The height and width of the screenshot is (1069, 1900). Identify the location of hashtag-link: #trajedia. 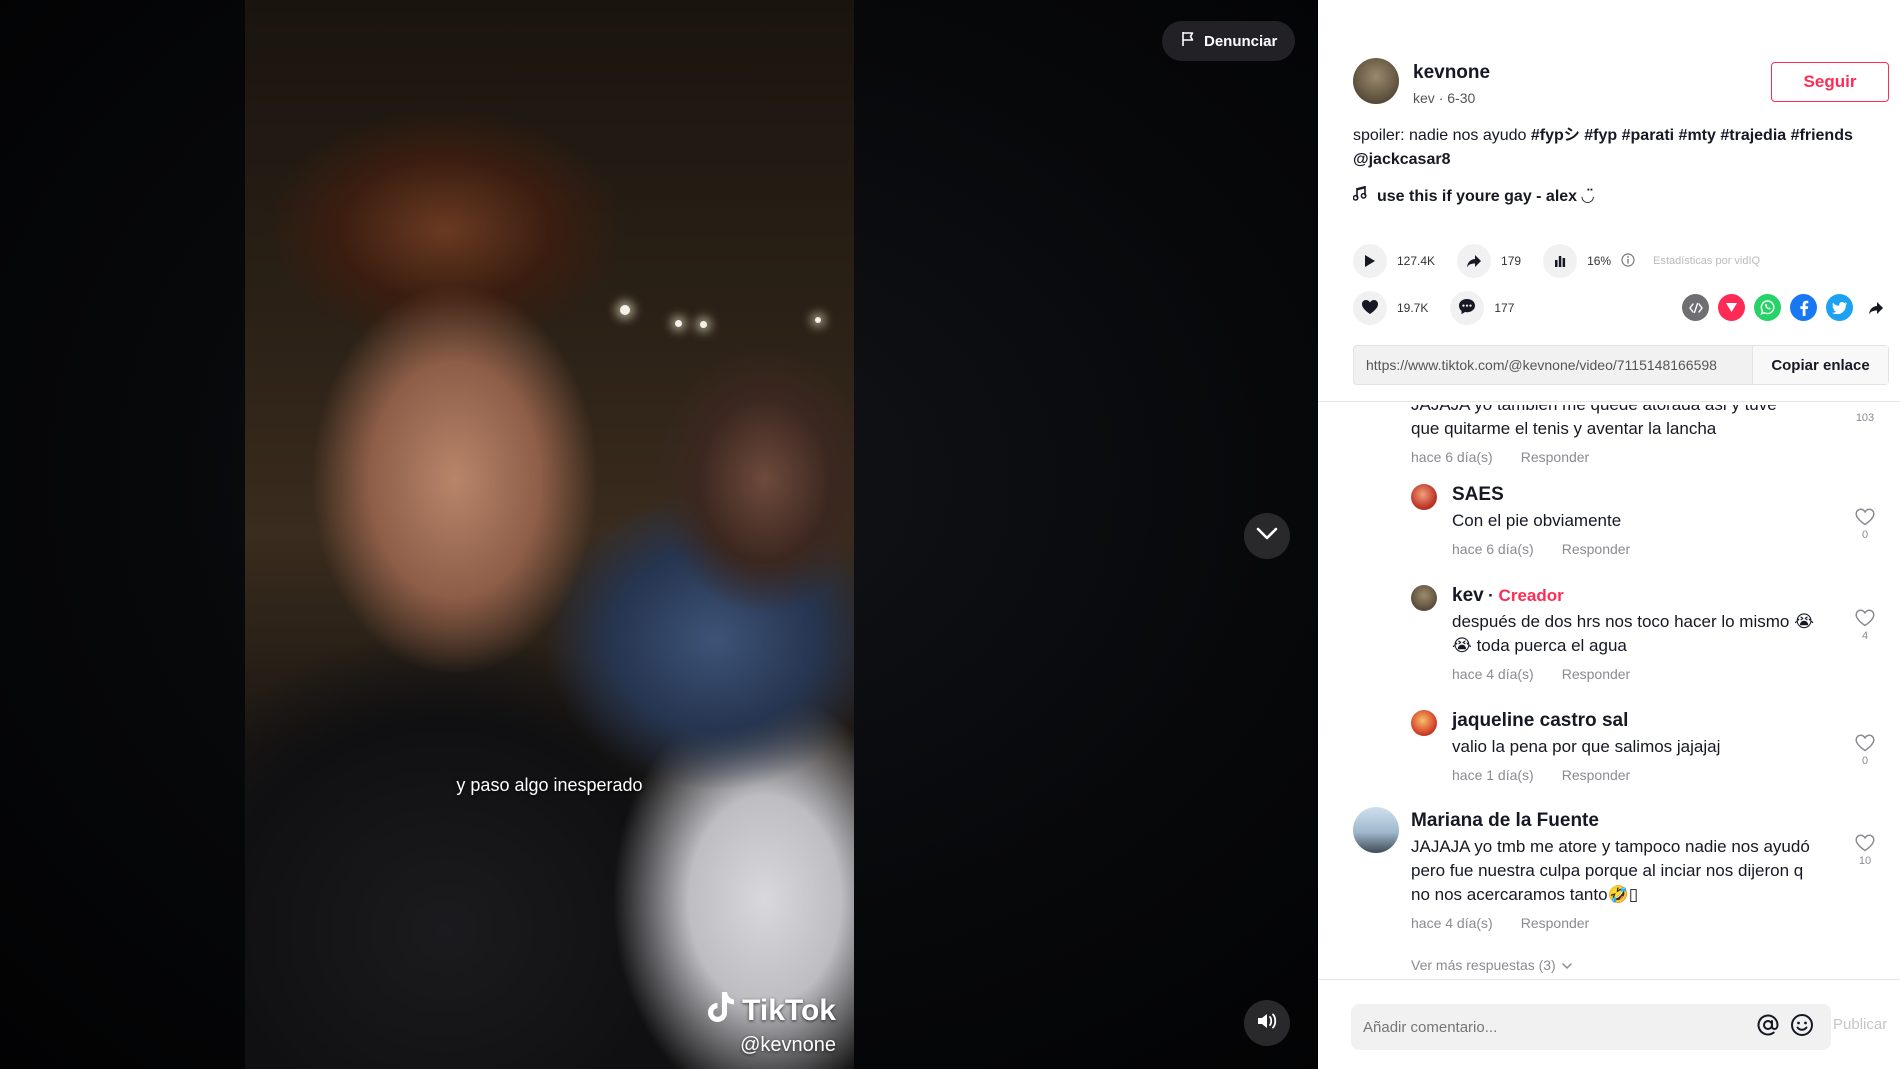
(1753, 135).